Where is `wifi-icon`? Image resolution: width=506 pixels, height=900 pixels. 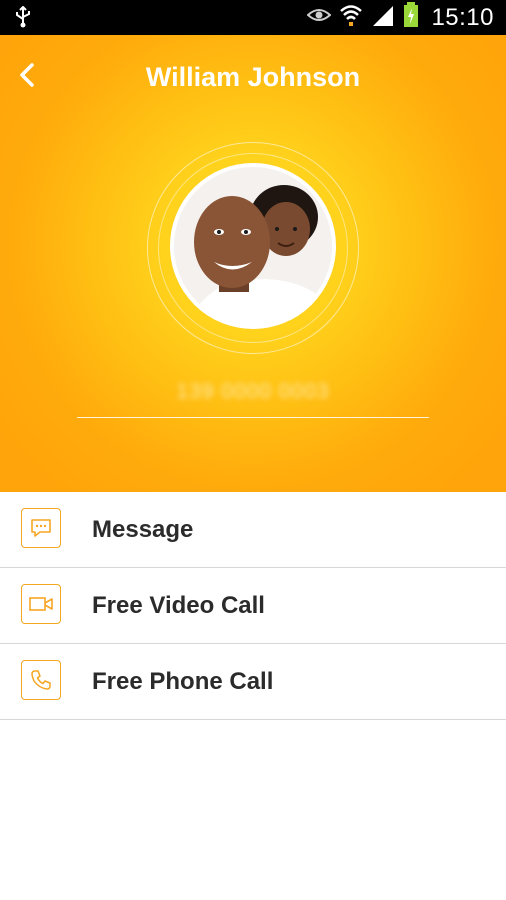
wifi-icon is located at coordinates (351, 17).